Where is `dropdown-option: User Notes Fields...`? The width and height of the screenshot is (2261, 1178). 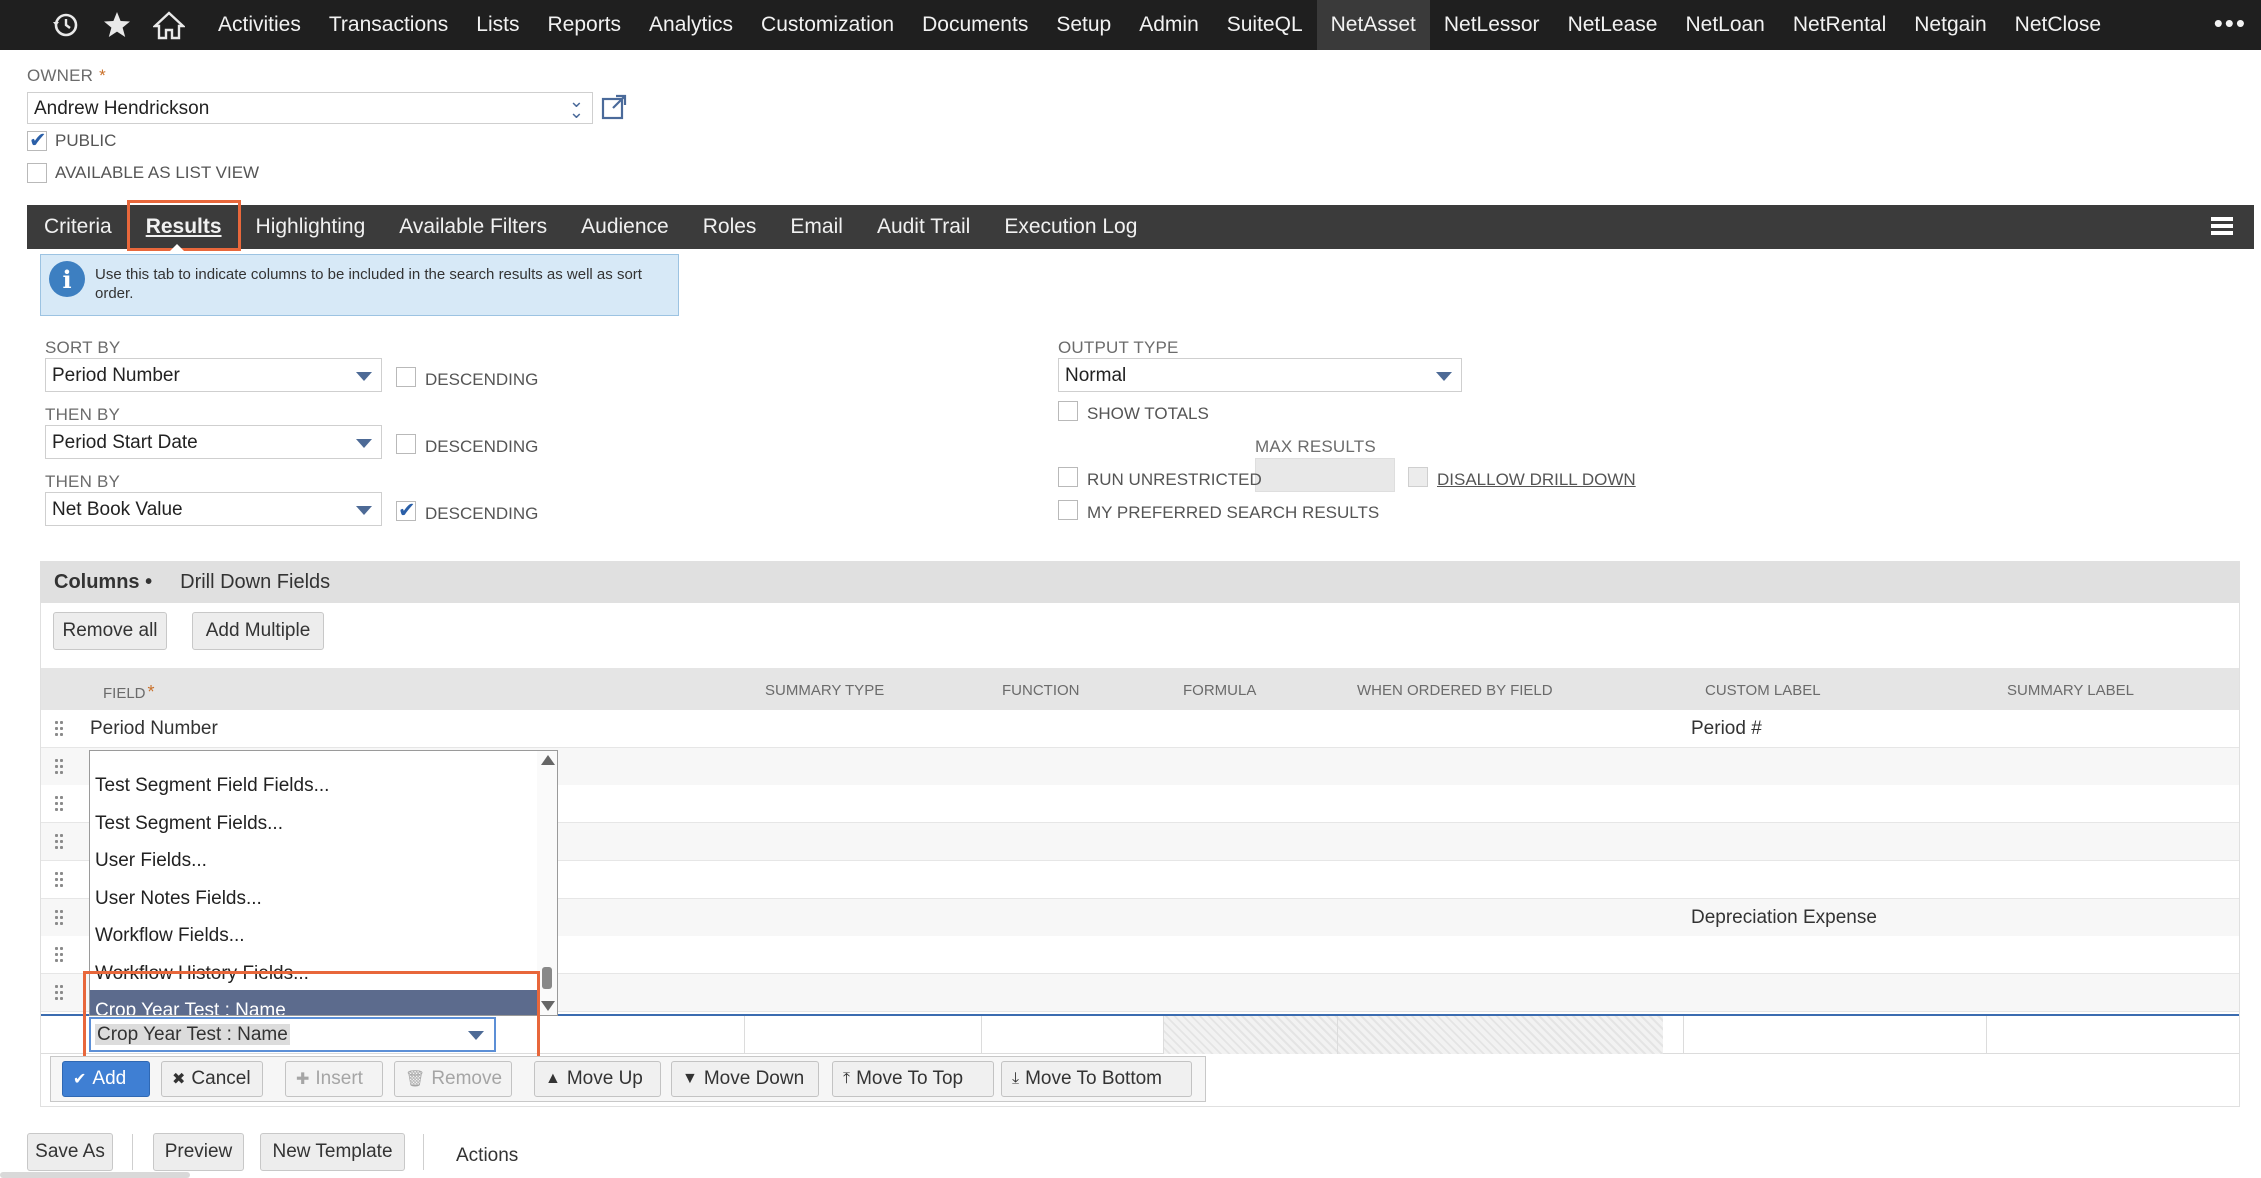
dropdown-option: User Notes Fields... is located at coordinates (323, 897).